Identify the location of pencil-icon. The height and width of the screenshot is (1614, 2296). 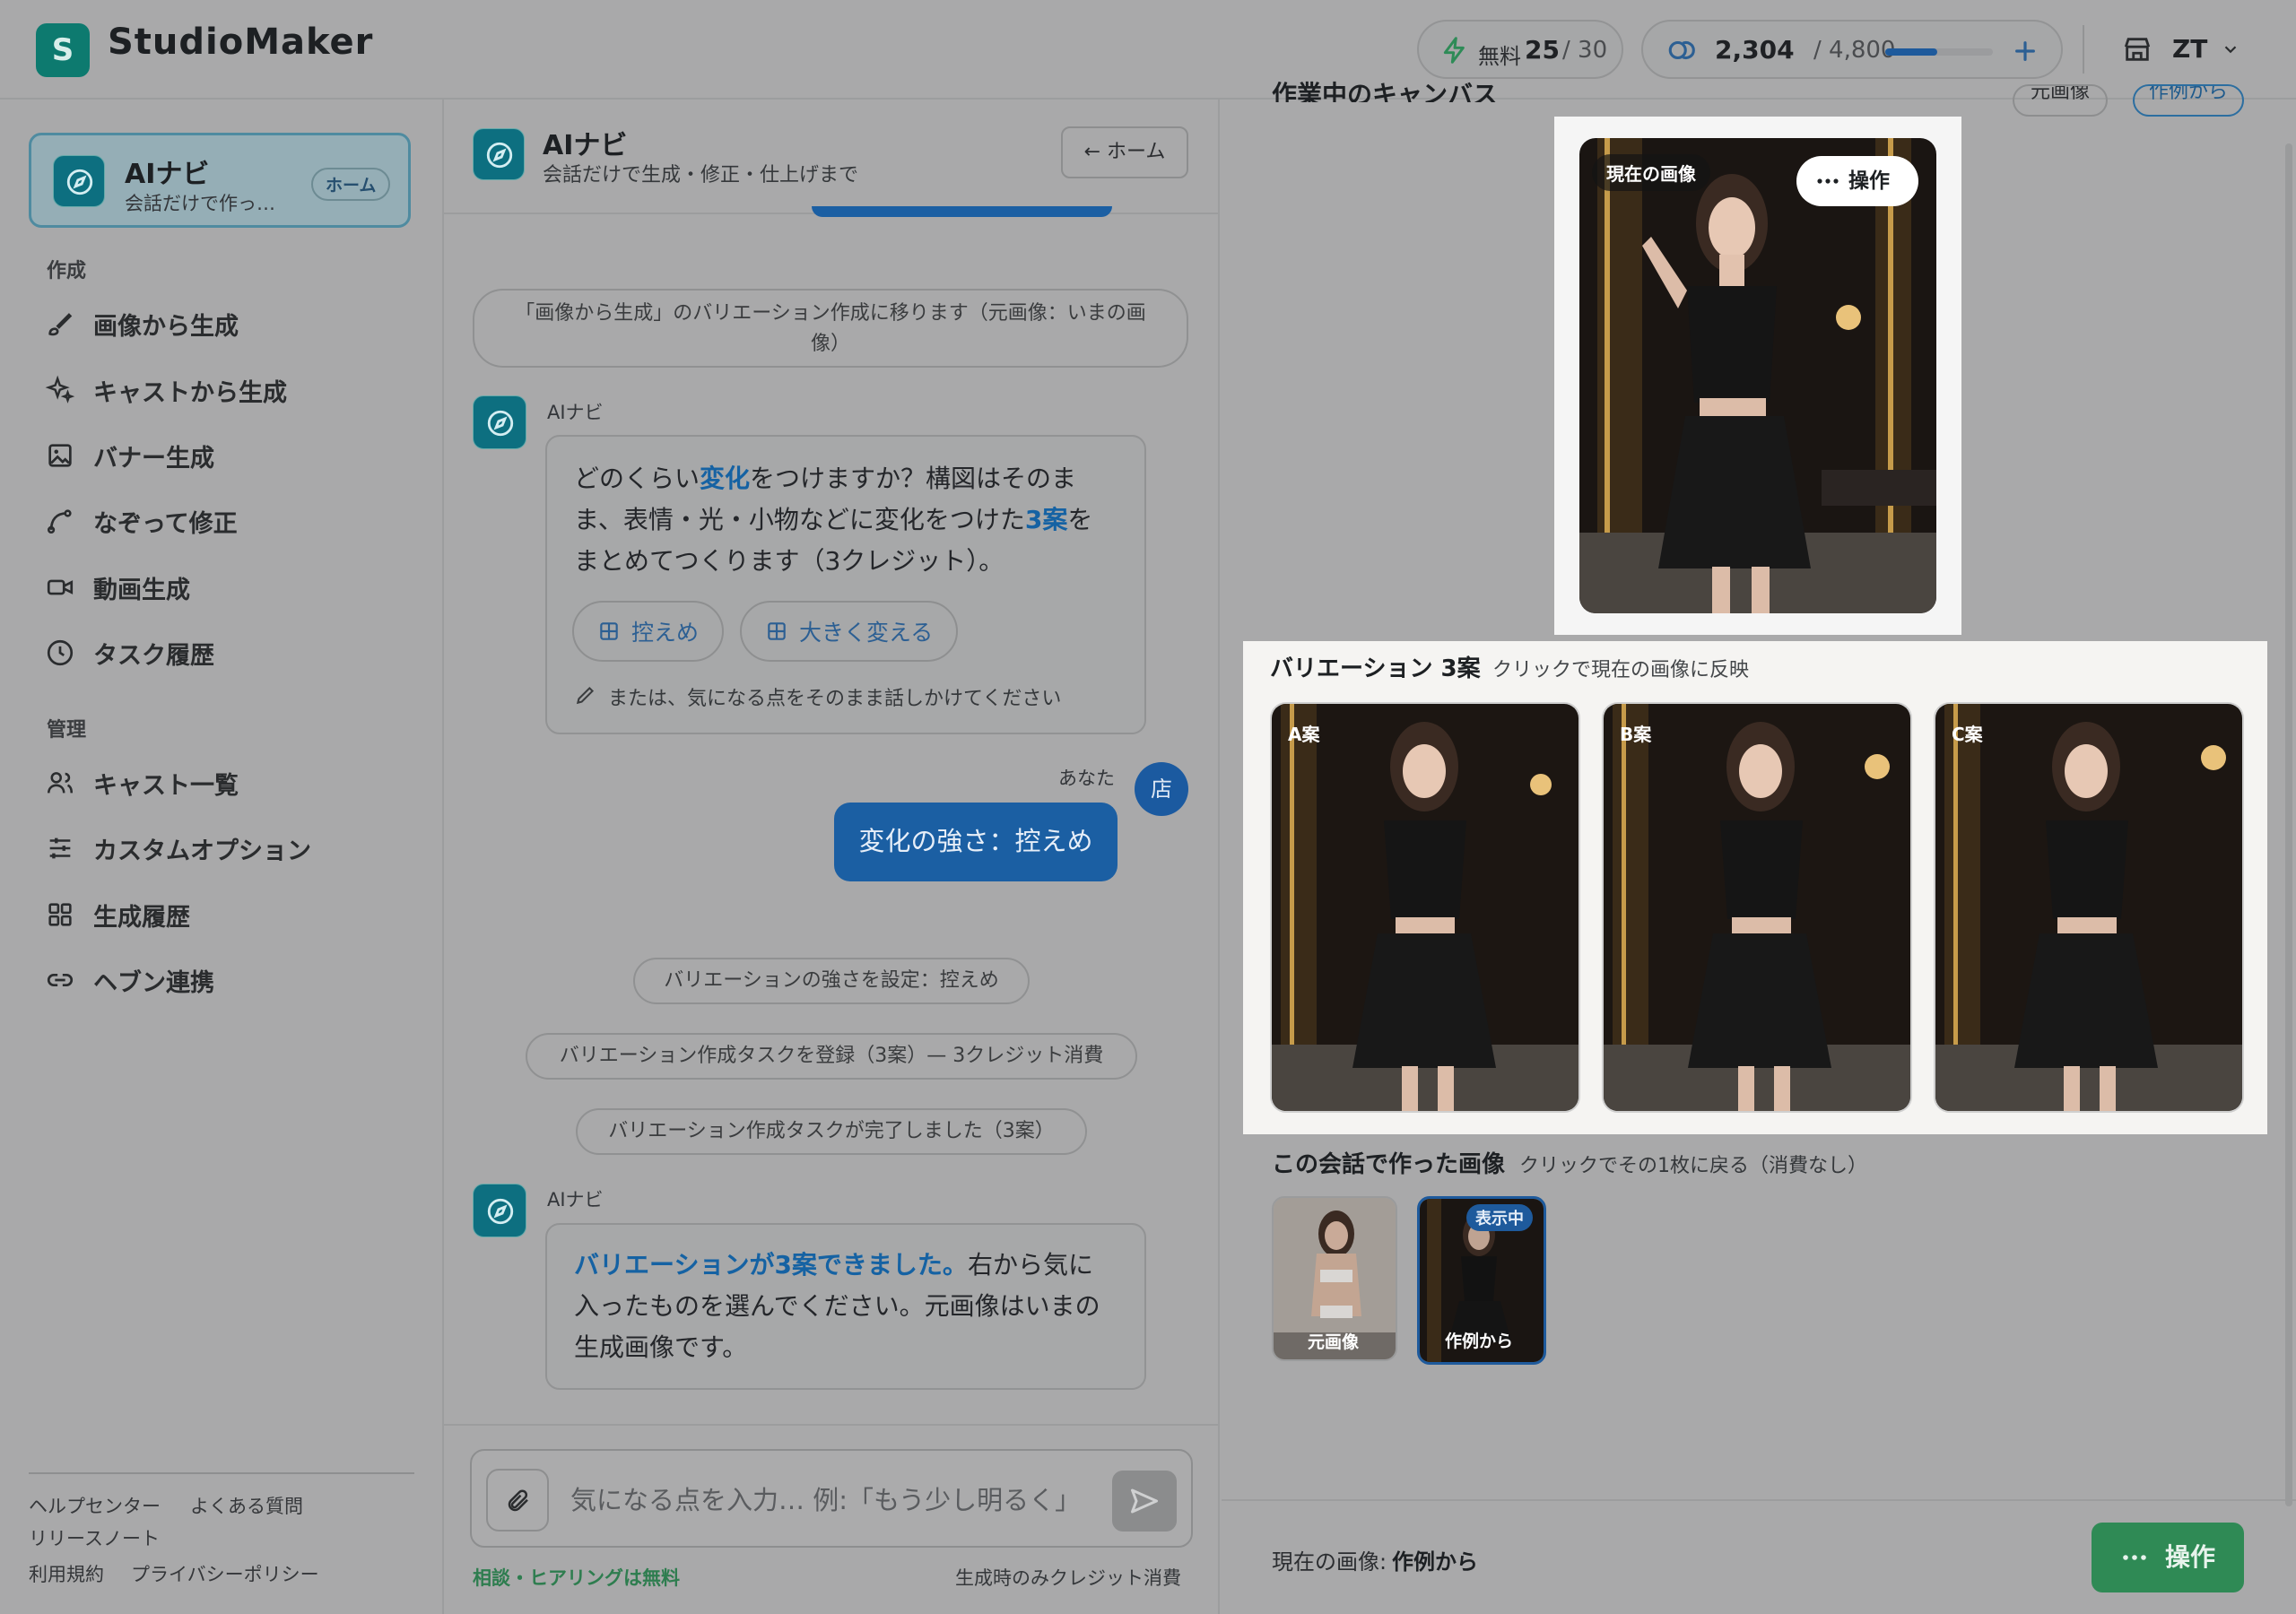
(585, 695).